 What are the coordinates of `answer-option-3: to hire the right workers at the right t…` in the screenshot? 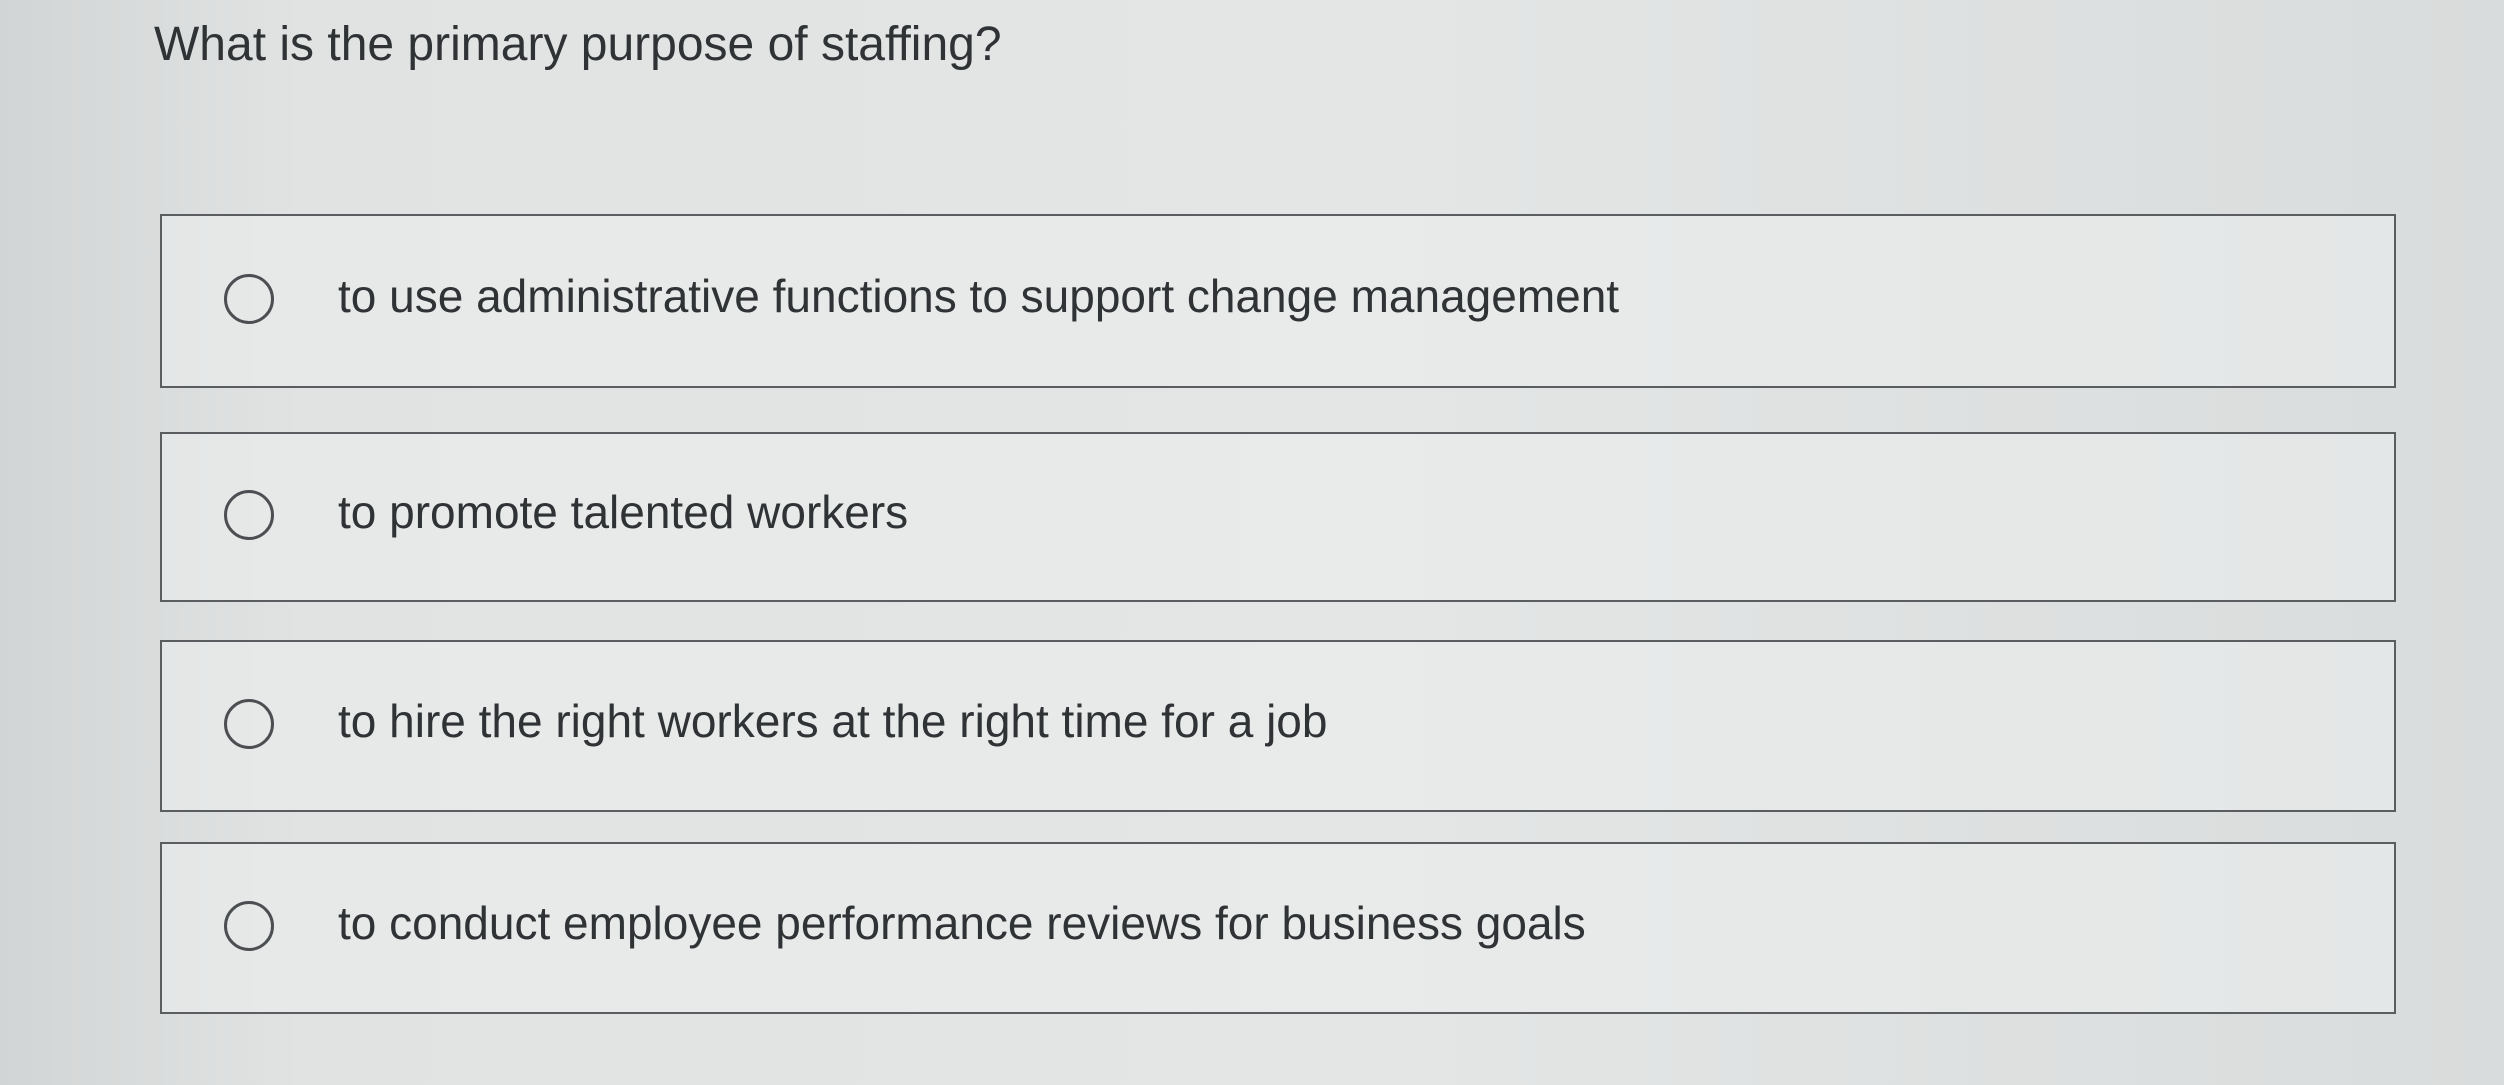 It's located at (1278, 726).